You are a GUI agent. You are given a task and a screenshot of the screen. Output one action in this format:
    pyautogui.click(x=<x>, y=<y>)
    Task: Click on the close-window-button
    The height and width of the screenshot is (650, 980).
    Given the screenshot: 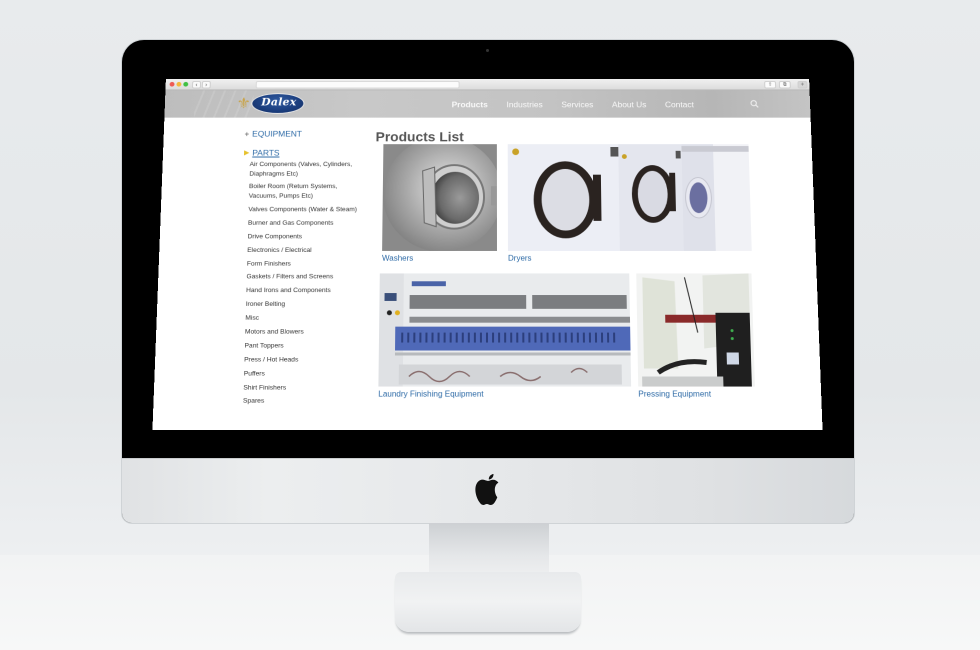 What is the action you would take?
    pyautogui.click(x=172, y=84)
    